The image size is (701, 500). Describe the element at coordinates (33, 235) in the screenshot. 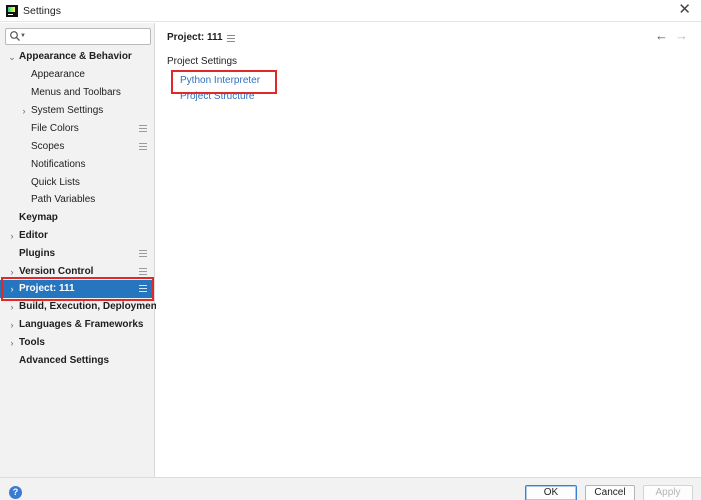

I see `sidebar-item-label: Editor` at that location.